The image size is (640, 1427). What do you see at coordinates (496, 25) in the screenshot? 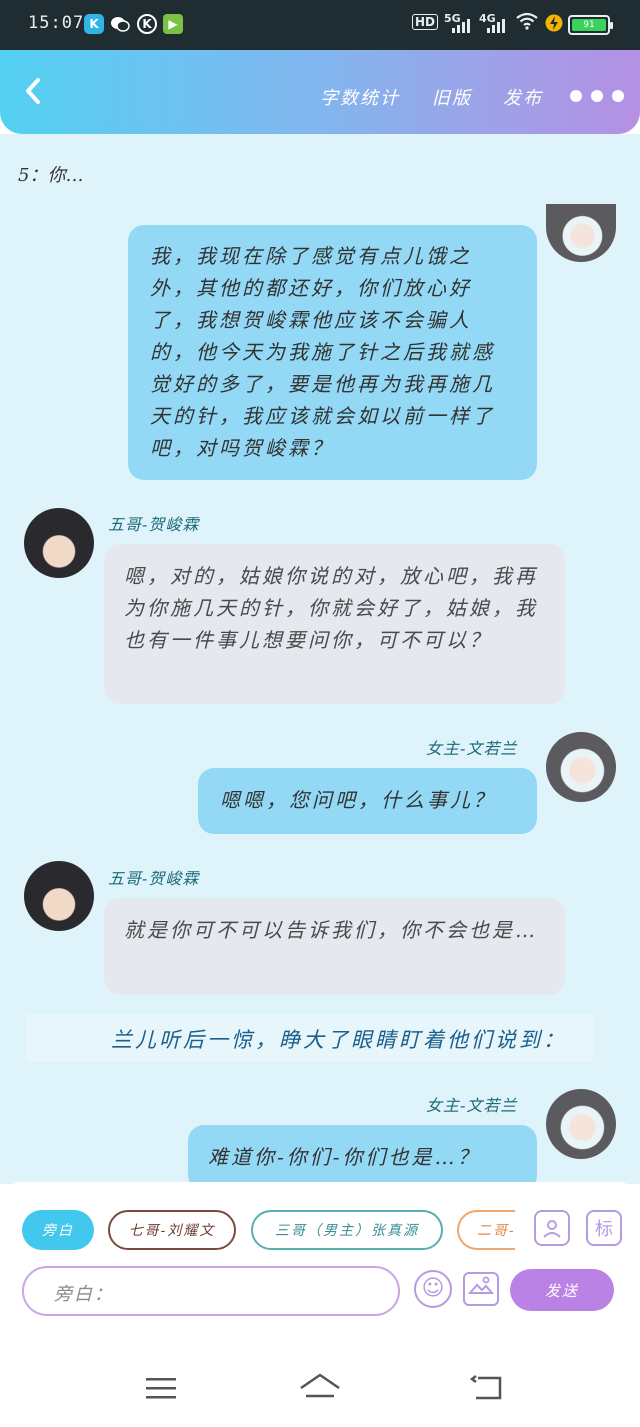
I see `signal-4g-bars` at bounding box center [496, 25].